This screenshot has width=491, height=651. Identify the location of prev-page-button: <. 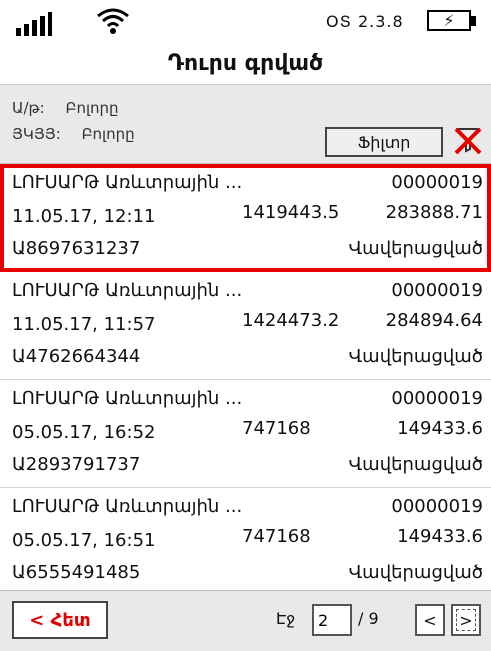
(430, 620).